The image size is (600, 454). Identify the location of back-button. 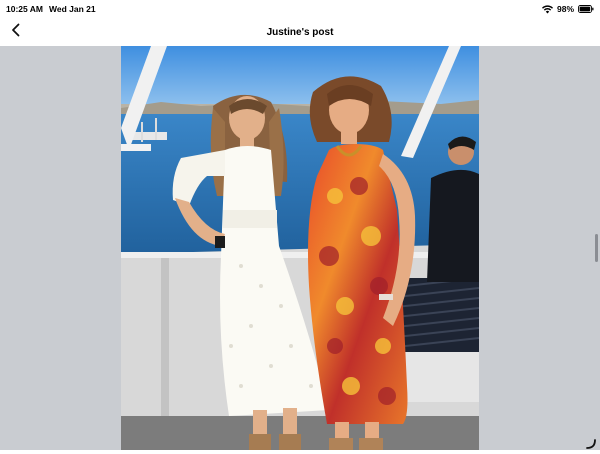
(16, 32).